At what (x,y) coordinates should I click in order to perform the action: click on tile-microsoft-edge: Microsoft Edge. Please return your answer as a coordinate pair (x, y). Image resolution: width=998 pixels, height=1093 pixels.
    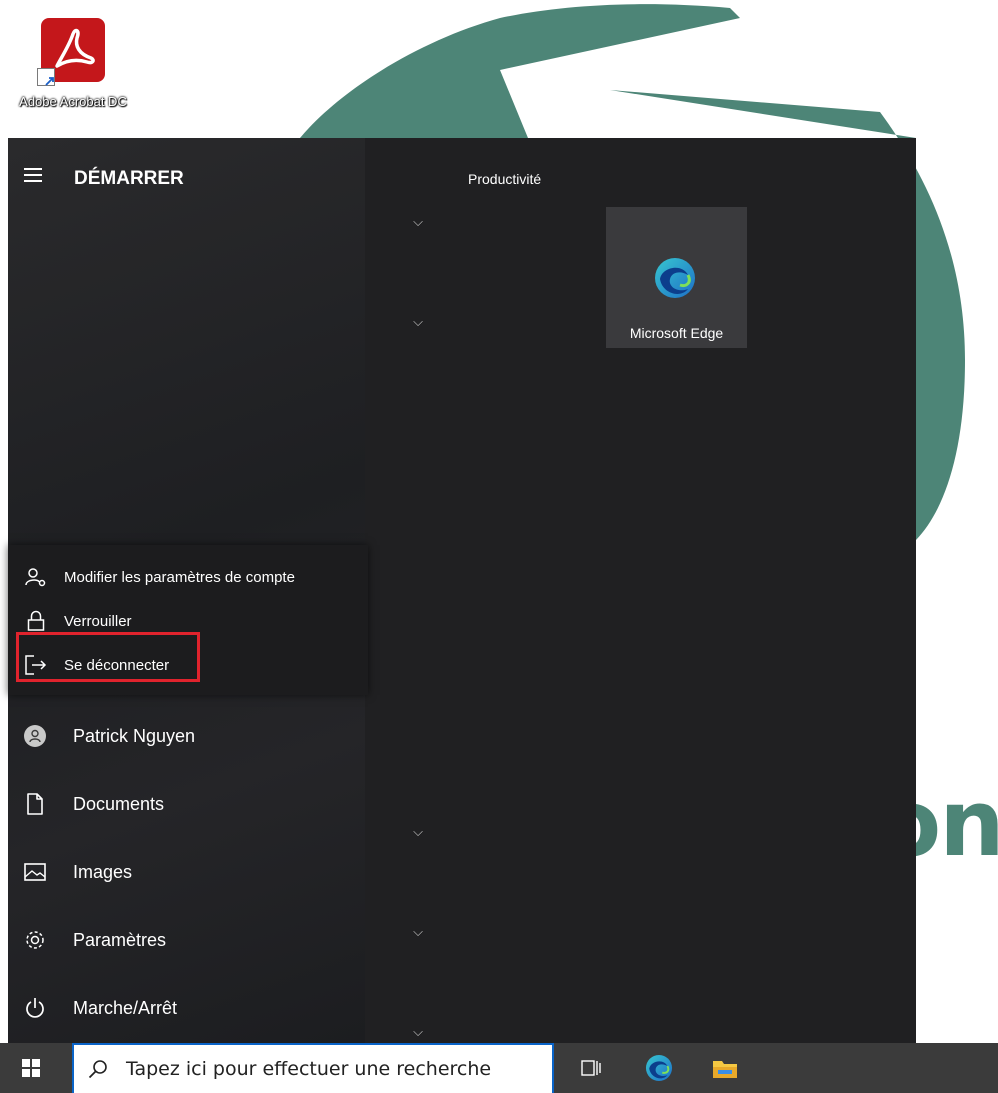
    Looking at the image, I should click on (676, 277).